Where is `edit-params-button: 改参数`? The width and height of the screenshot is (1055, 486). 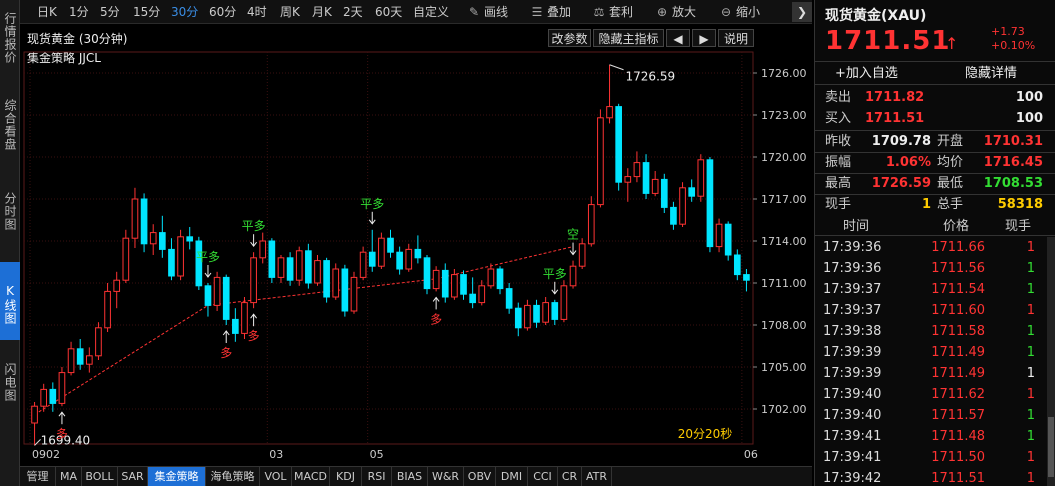
edit-params-button: 改参数 is located at coordinates (569, 38).